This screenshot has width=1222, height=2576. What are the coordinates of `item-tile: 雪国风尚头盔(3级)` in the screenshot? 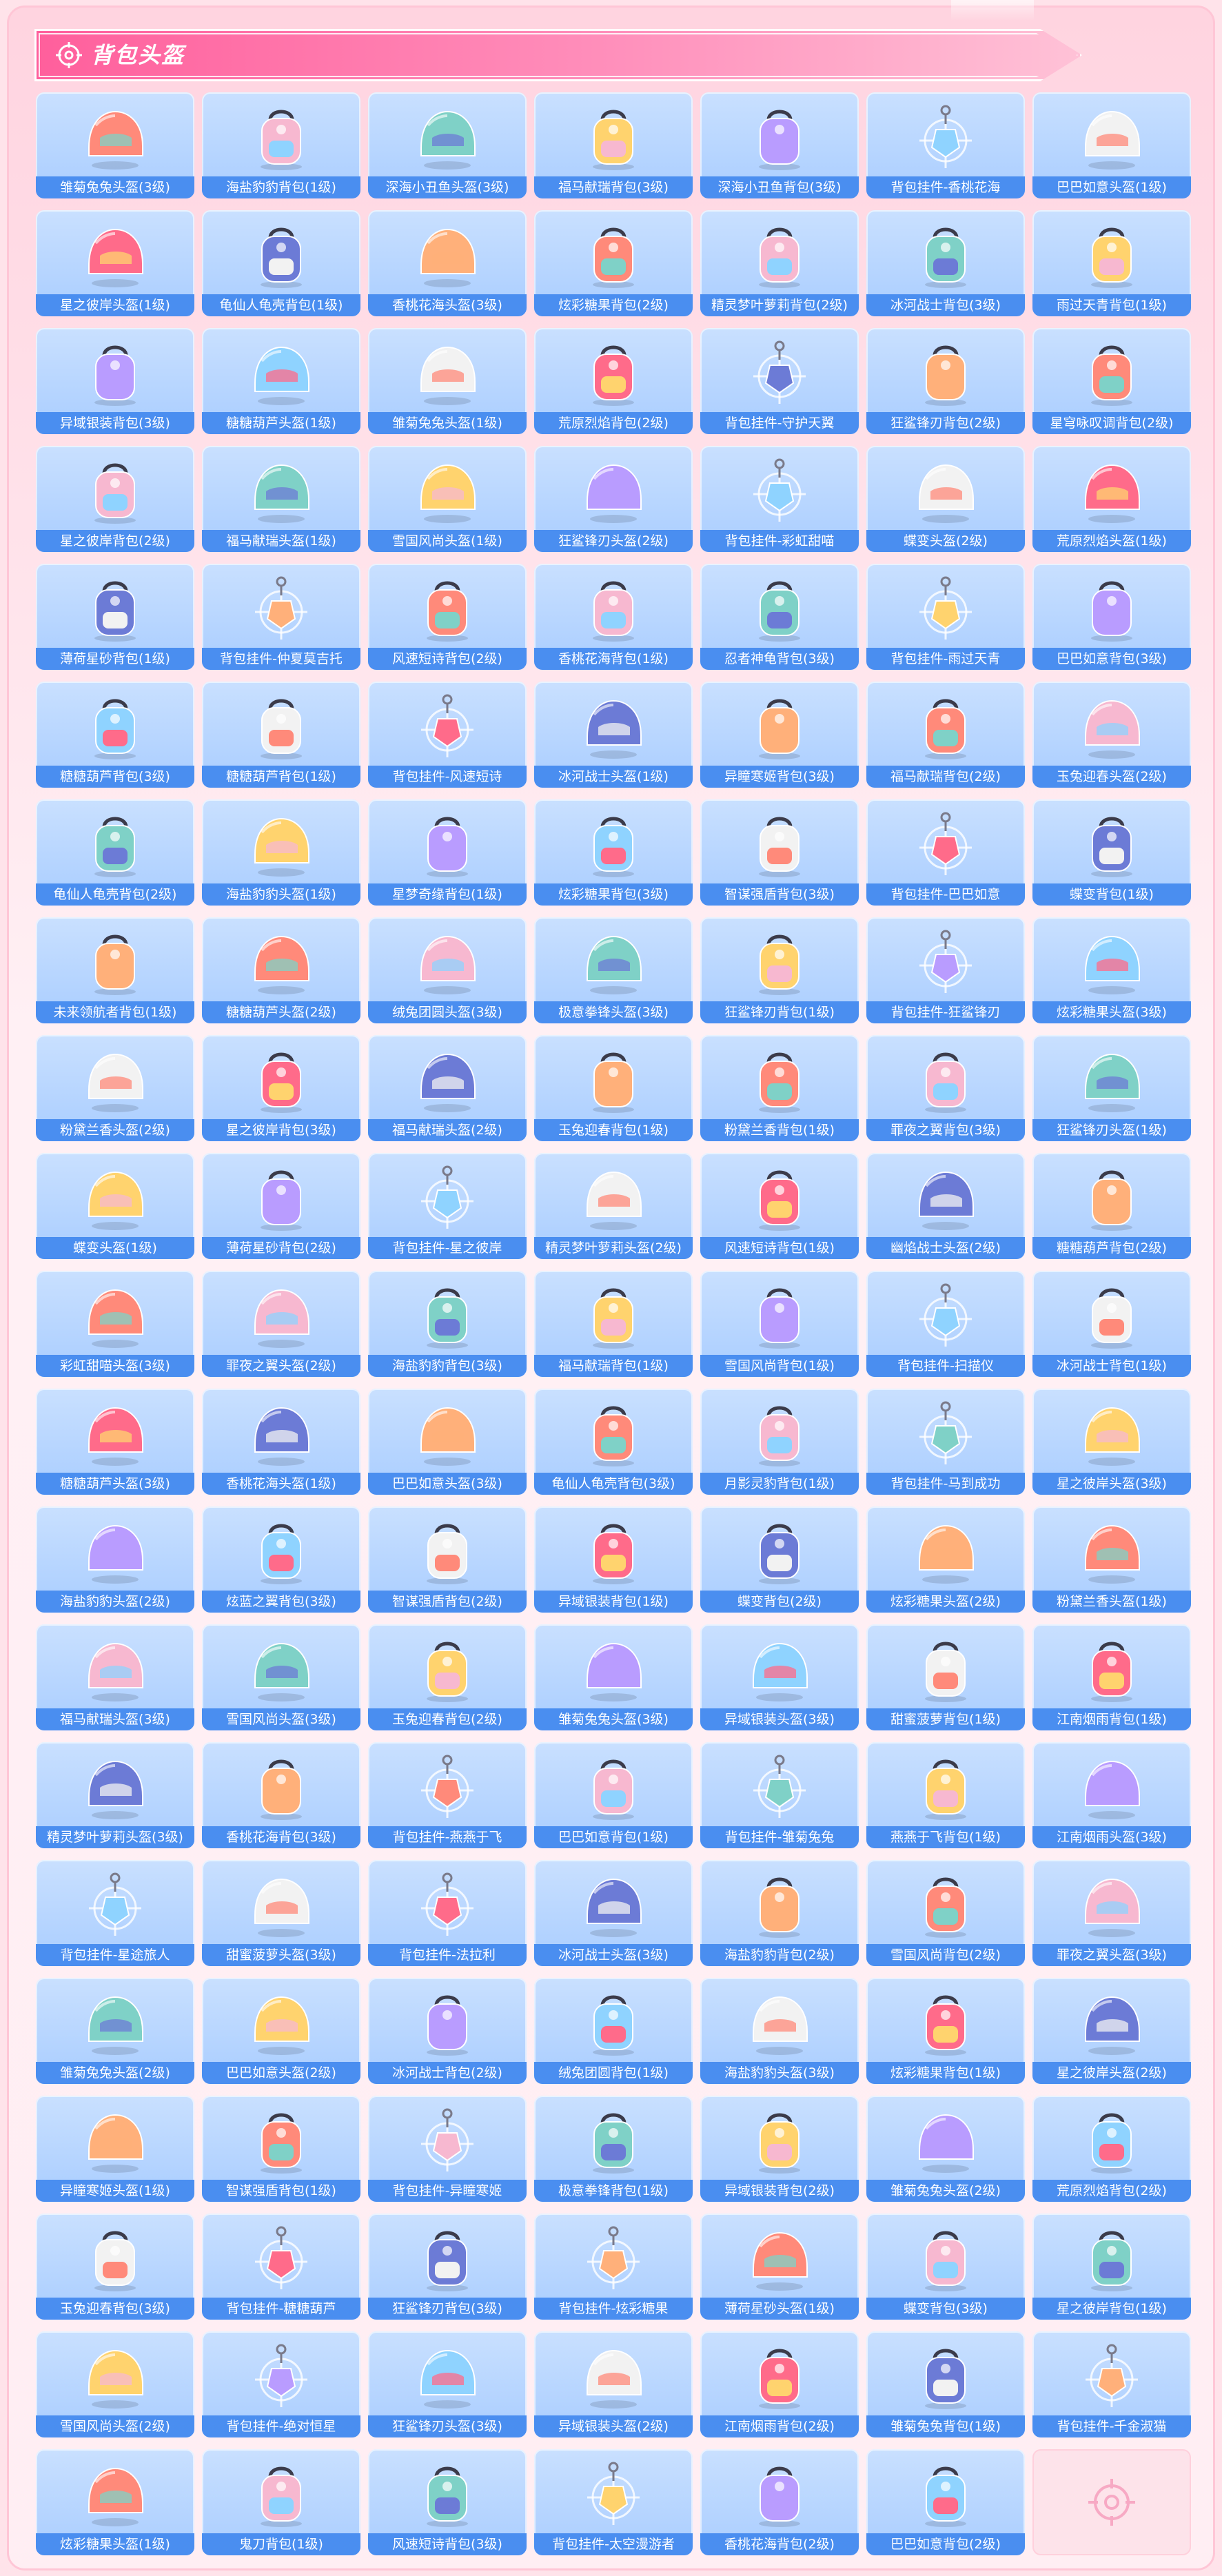 It's located at (281, 1677).